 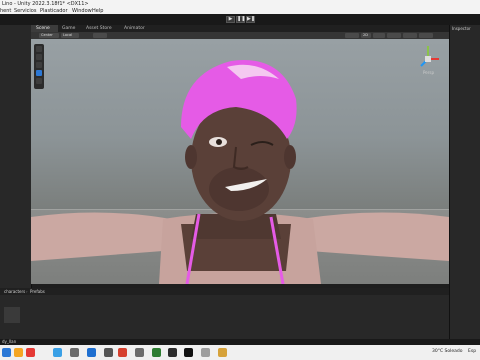 I want to click on main-toolbar: ▶ ❚❚ ▶❚, so click(x=240, y=19).